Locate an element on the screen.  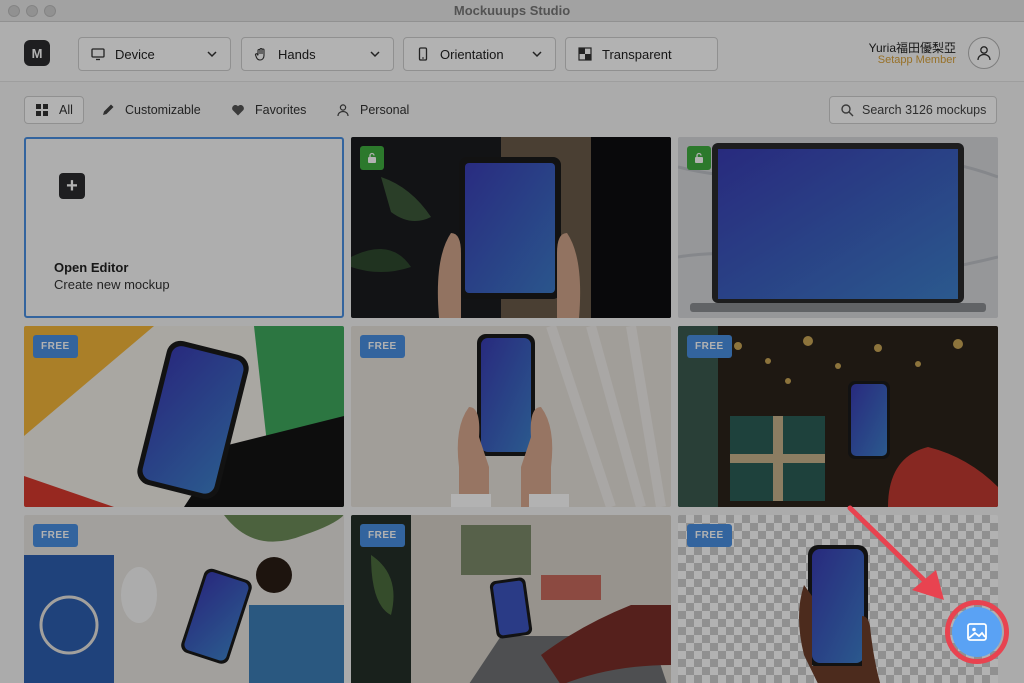
device-dropdown-label: Device is located at coordinates (135, 54).